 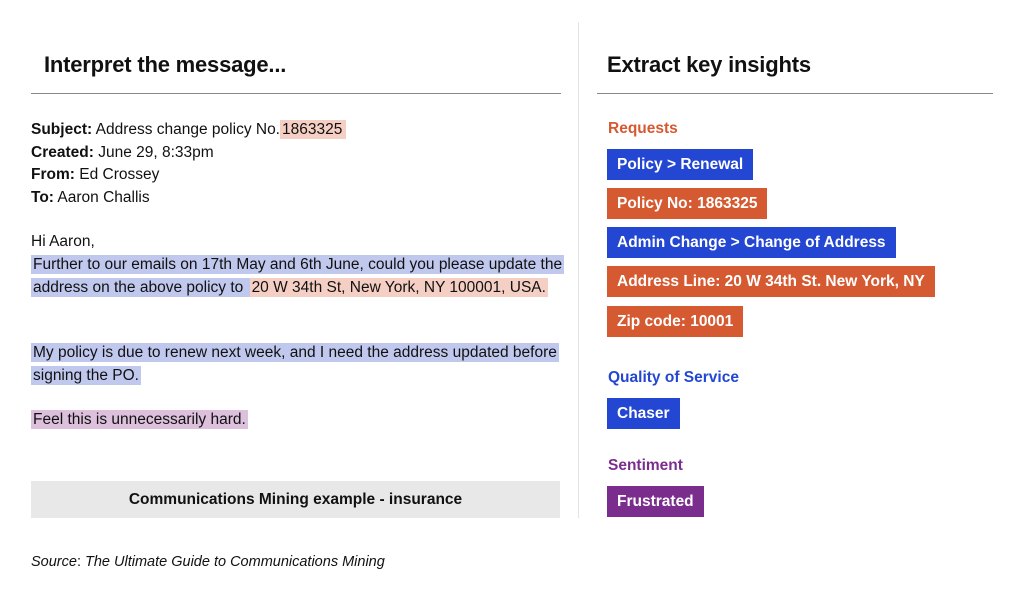 I want to click on message-paragraph-3: Feel this is unnecessarily hard., so click(x=139, y=420).